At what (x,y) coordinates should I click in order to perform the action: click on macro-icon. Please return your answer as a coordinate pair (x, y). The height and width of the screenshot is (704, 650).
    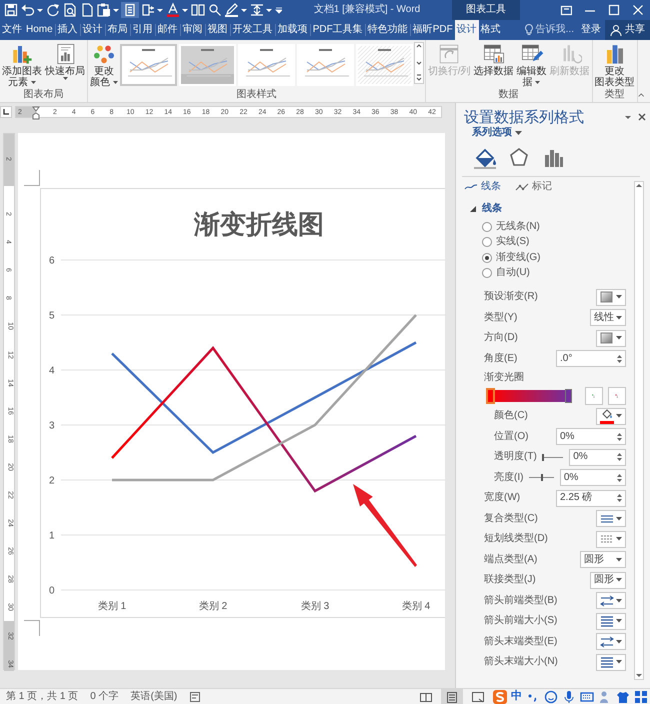
    Looking at the image, I should click on (195, 696).